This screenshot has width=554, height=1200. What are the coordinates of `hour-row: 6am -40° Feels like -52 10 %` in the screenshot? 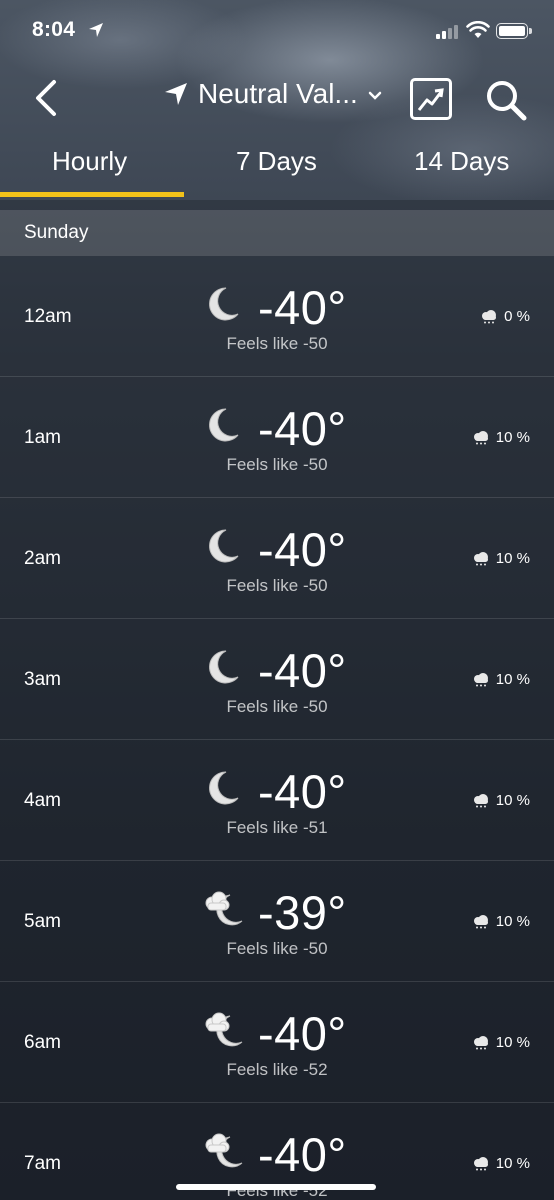 It's located at (277, 1042).